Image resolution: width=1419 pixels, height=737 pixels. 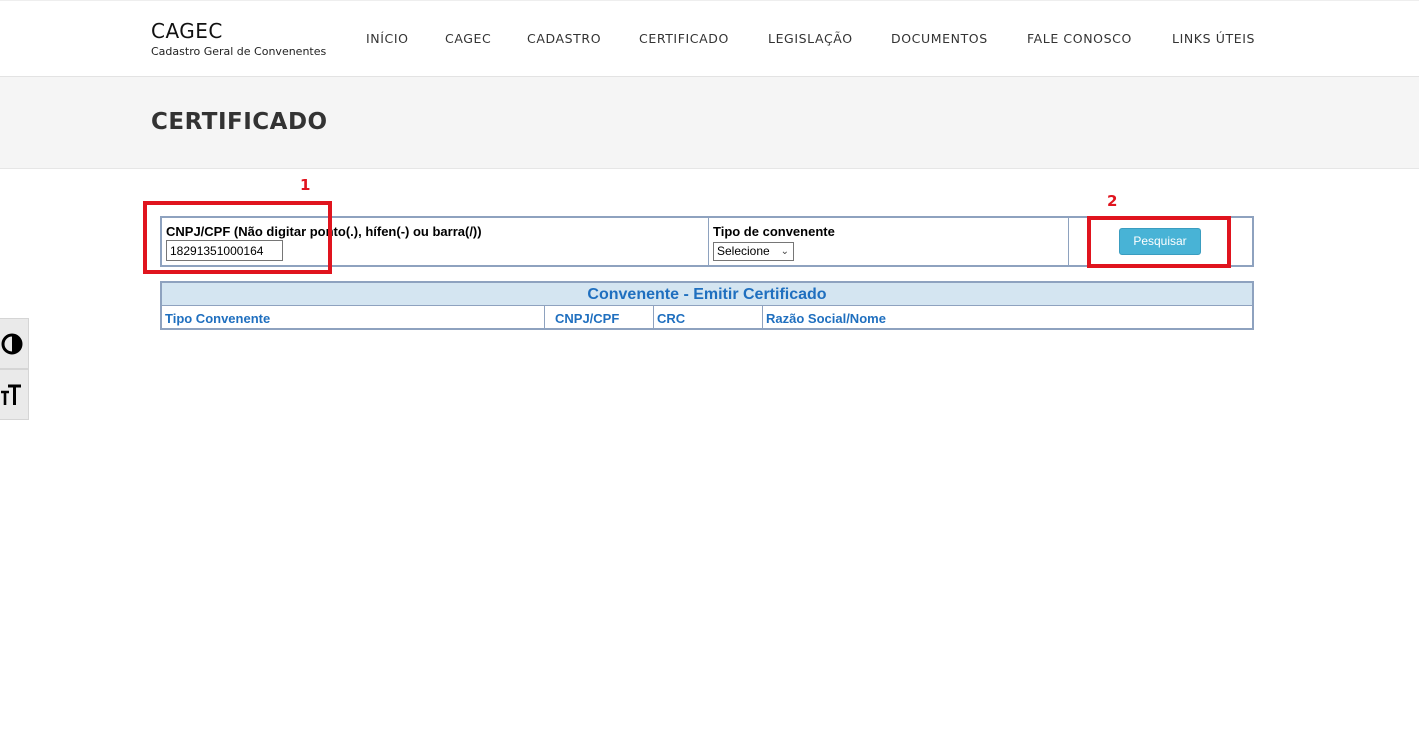 I want to click on font-size-icon, so click(x=11, y=394).